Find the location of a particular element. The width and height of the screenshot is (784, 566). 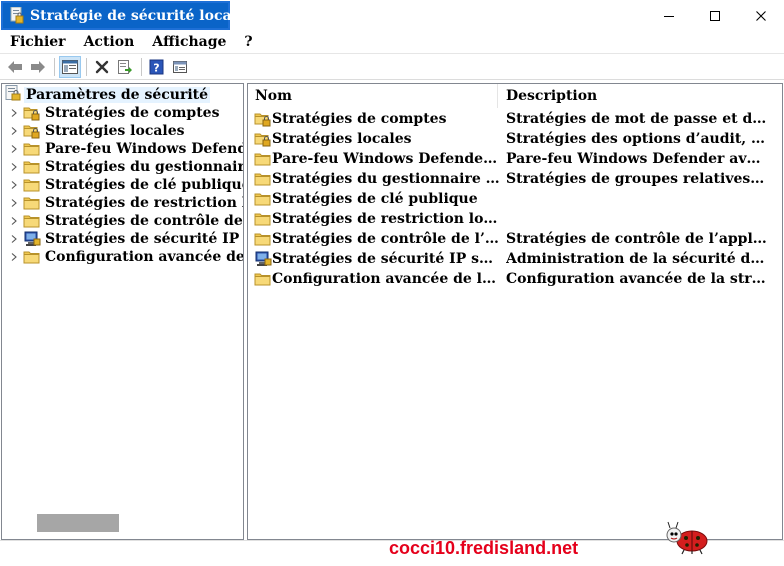

tree-item-label: Stratégies de sécurité IP sur is located at coordinates (144, 239).